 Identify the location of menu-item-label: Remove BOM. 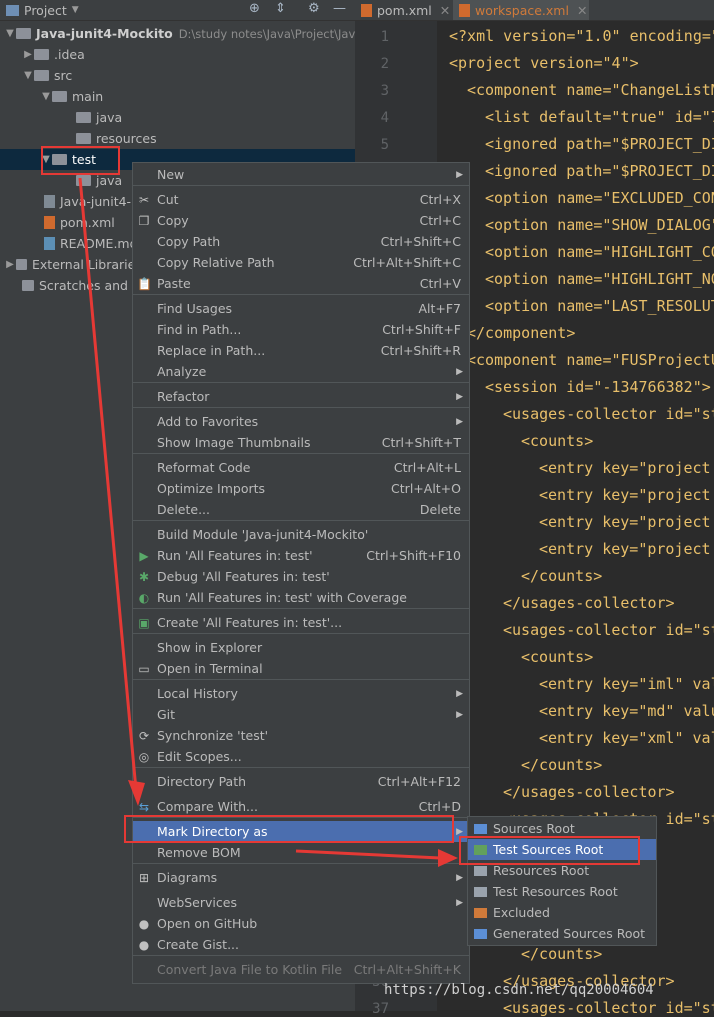
(199, 852).